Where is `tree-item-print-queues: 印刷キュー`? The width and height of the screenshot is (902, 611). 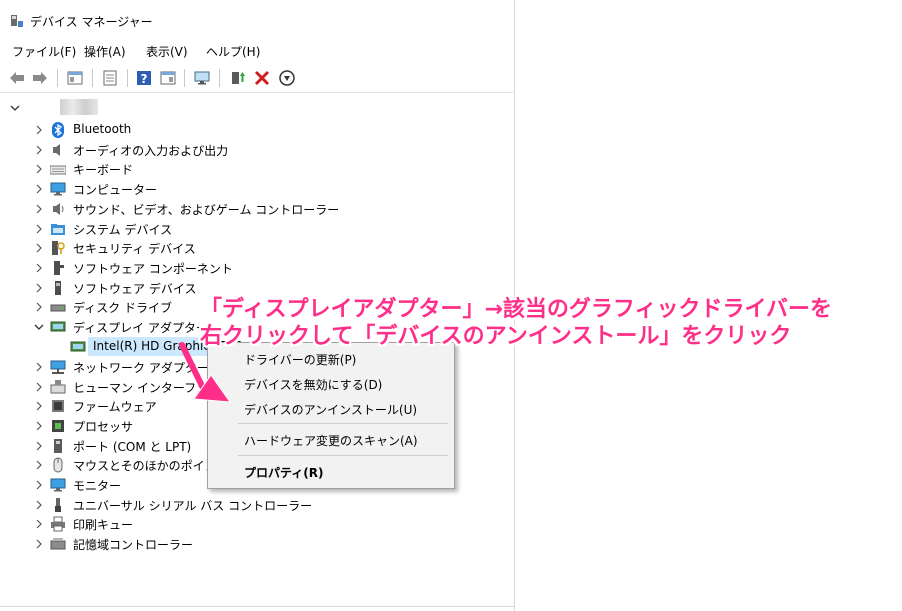 tree-item-print-queues: 印刷キュー is located at coordinates (257, 523).